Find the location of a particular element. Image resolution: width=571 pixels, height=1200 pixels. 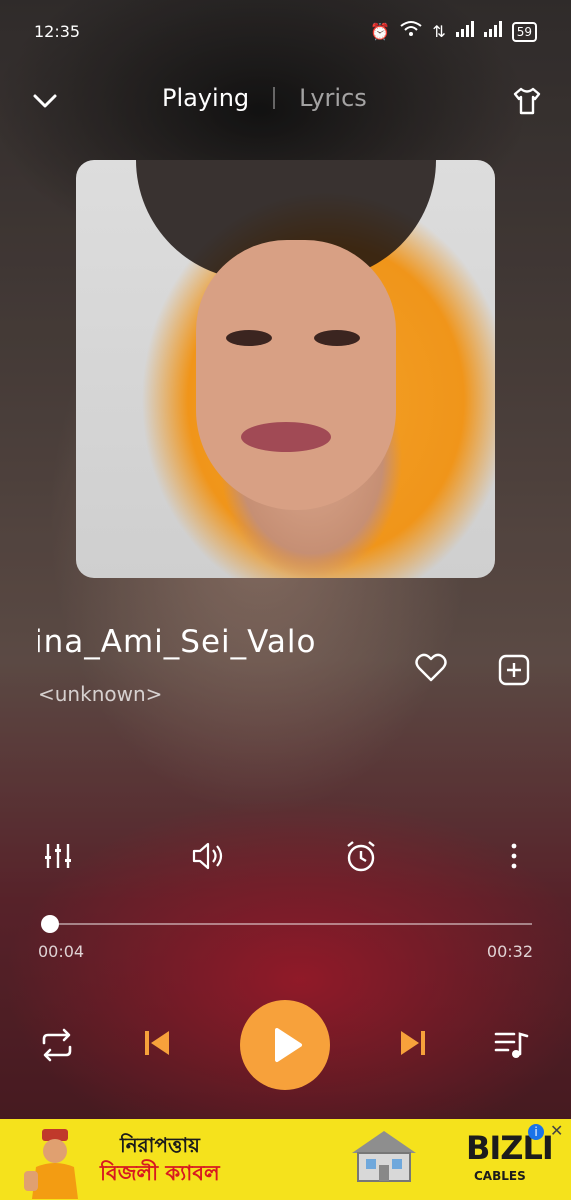

tab-playing: Playing is located at coordinates (205, 98).